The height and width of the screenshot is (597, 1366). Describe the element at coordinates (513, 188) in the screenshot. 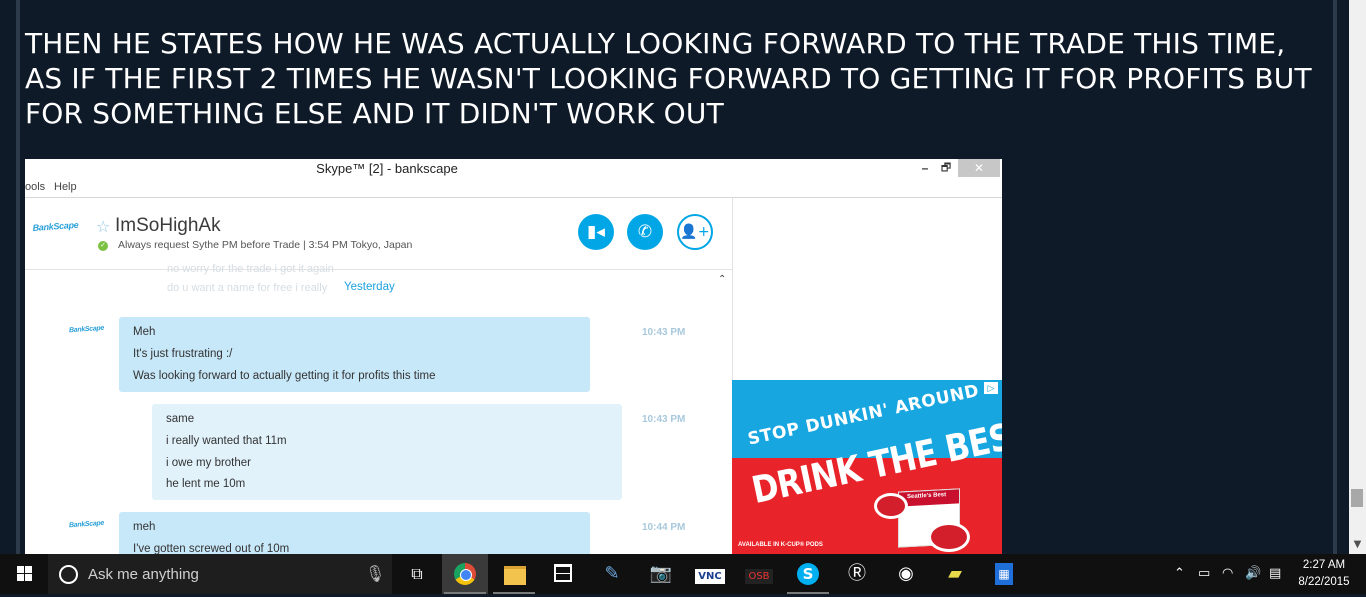

I see `skype-menubar: ools Help` at that location.